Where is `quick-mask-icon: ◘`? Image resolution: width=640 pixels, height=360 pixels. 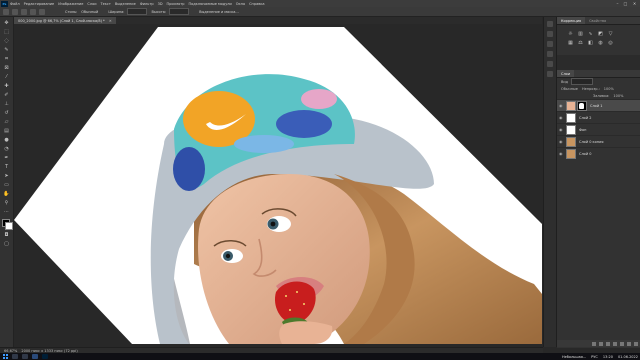 quick-mask-icon: ◘ is located at coordinates (6, 234).